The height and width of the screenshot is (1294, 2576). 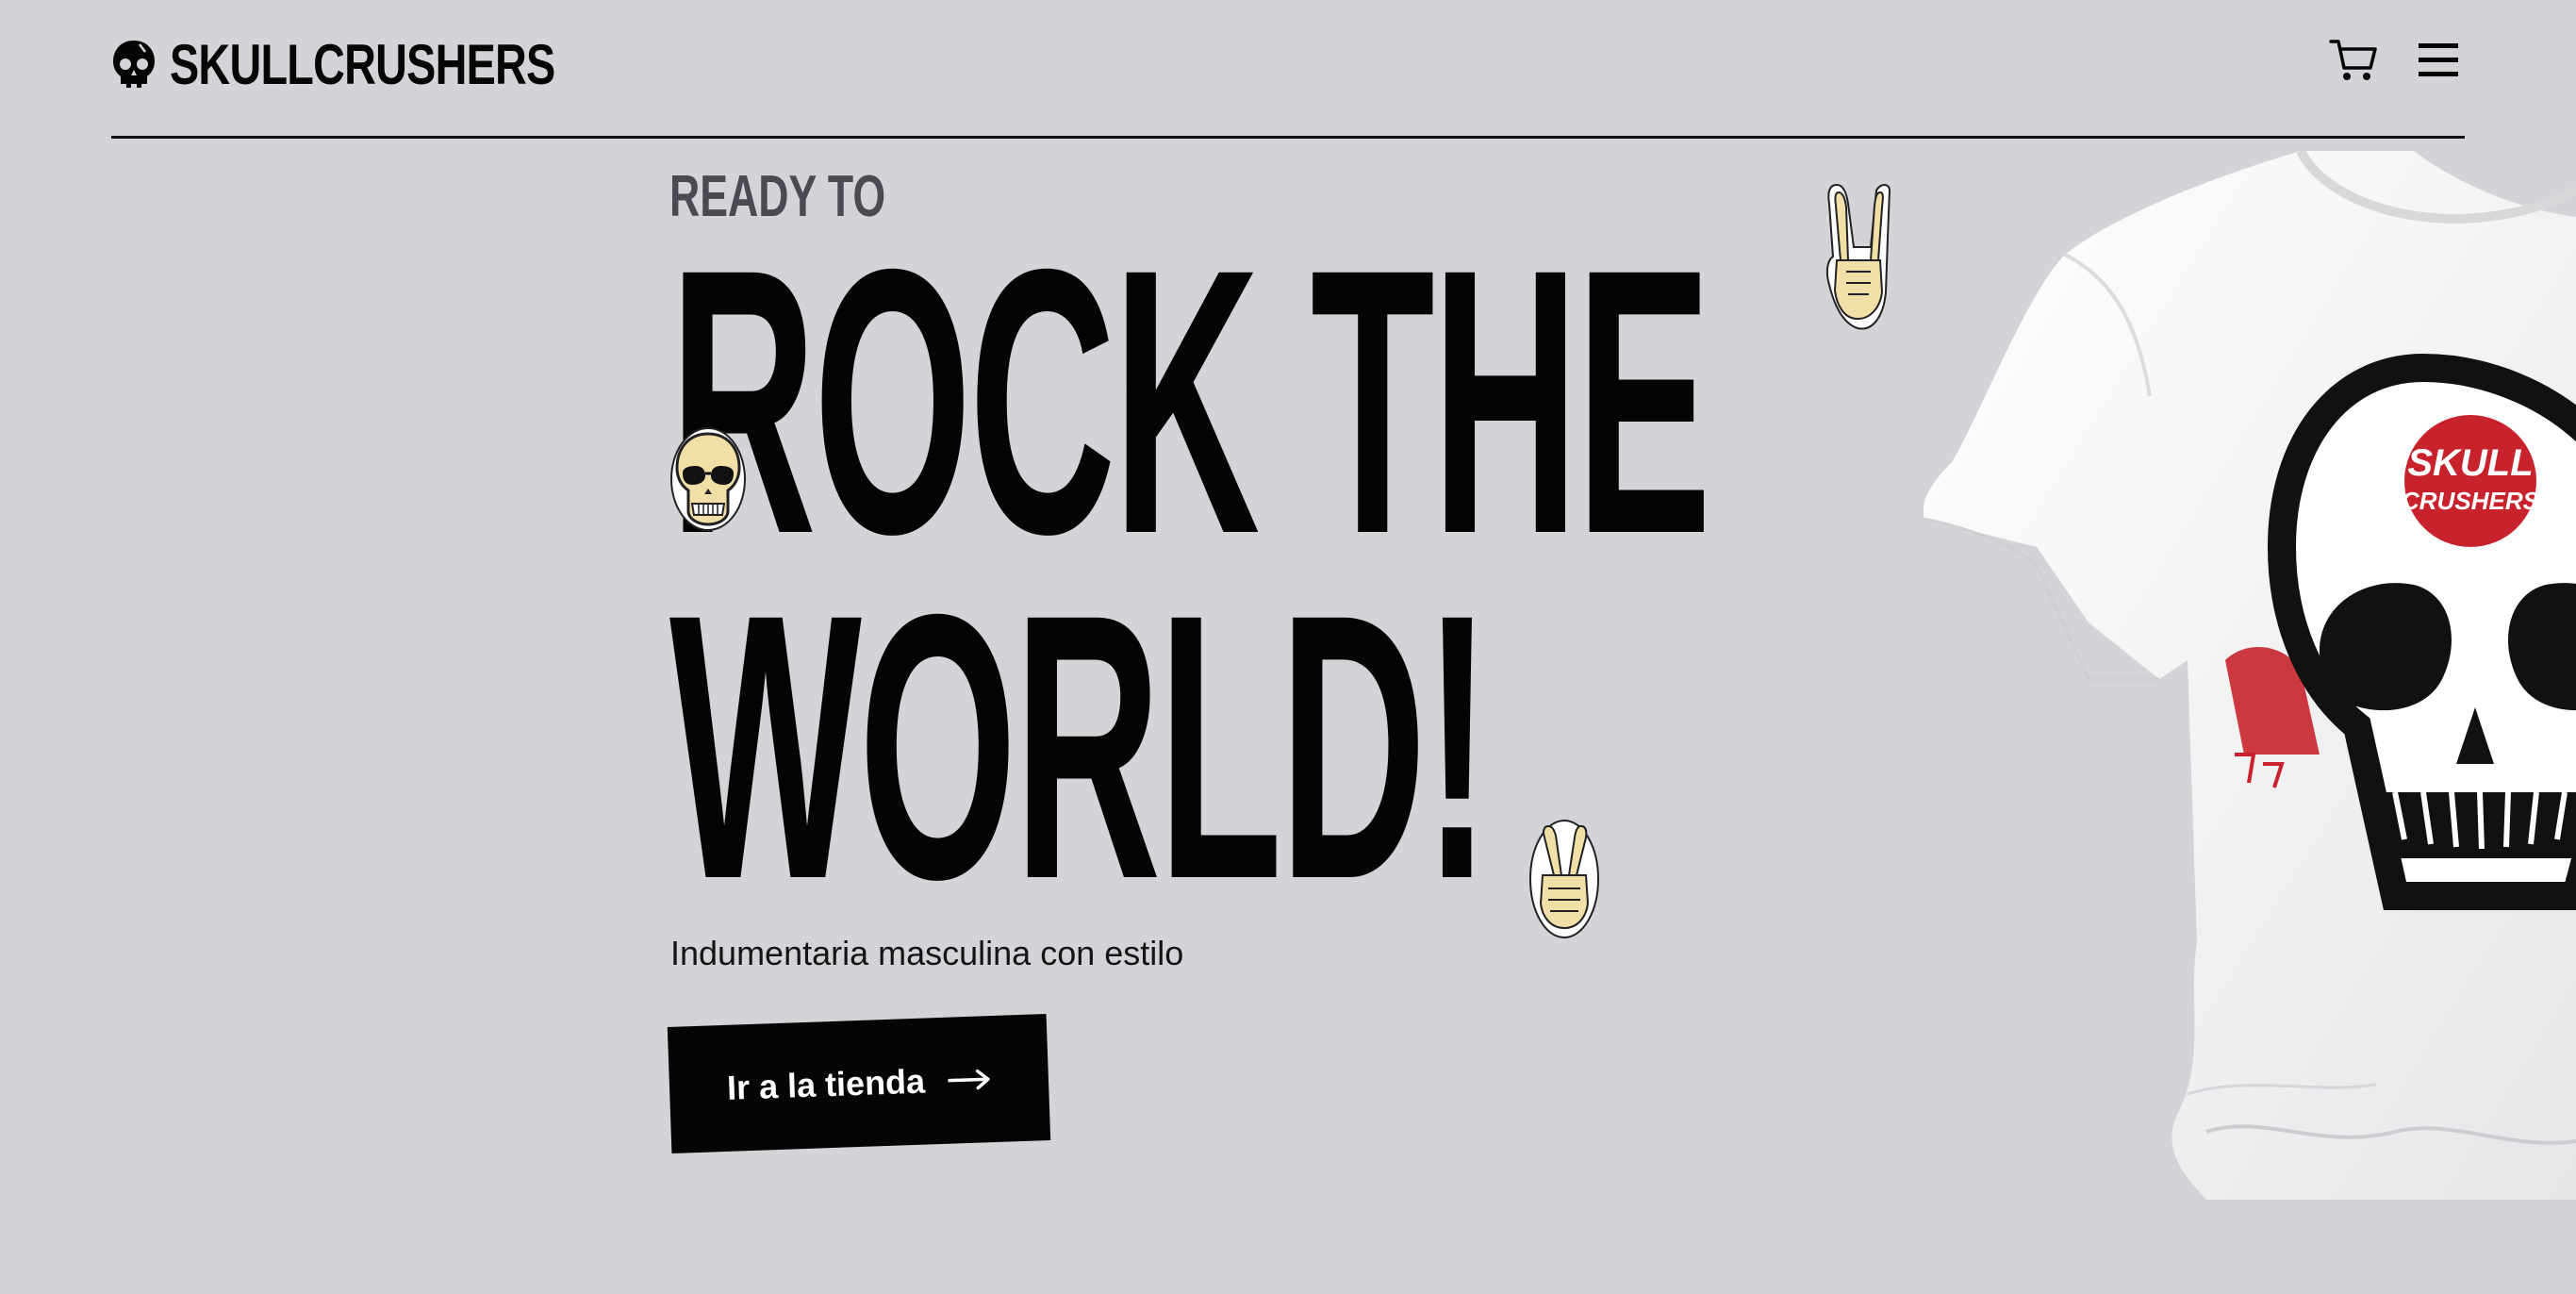 I want to click on hero-headline-line1: ROCK THE, so click(x=1190, y=401).